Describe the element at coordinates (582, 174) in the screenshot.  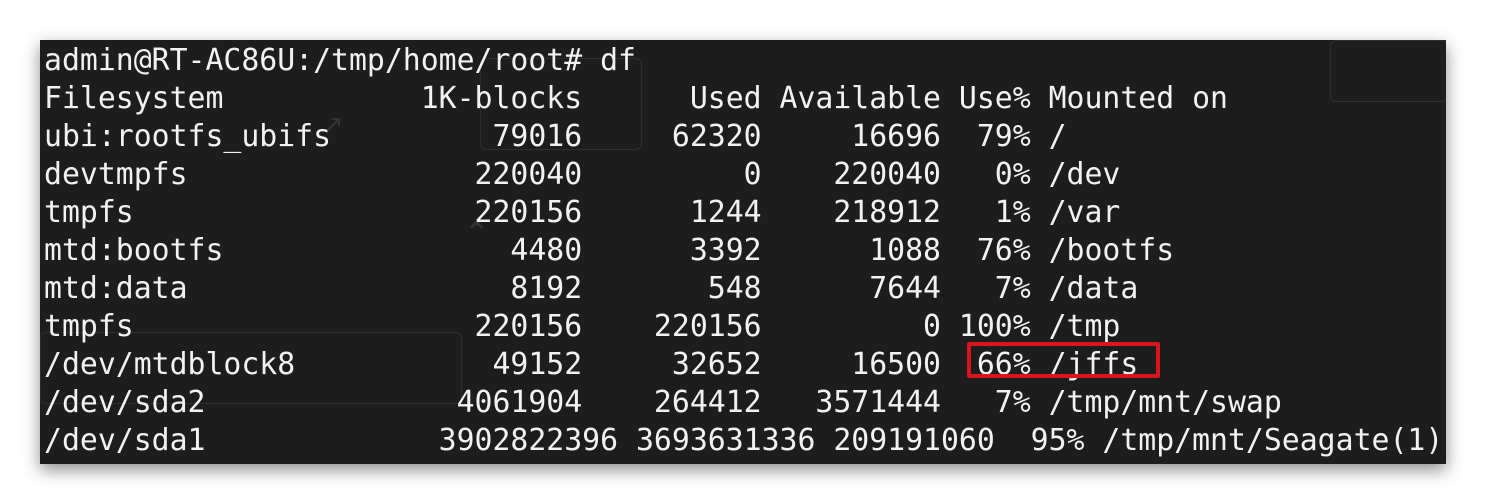
I see `df-row: devtmpfs 220040 0 220040 0% /dev` at that location.